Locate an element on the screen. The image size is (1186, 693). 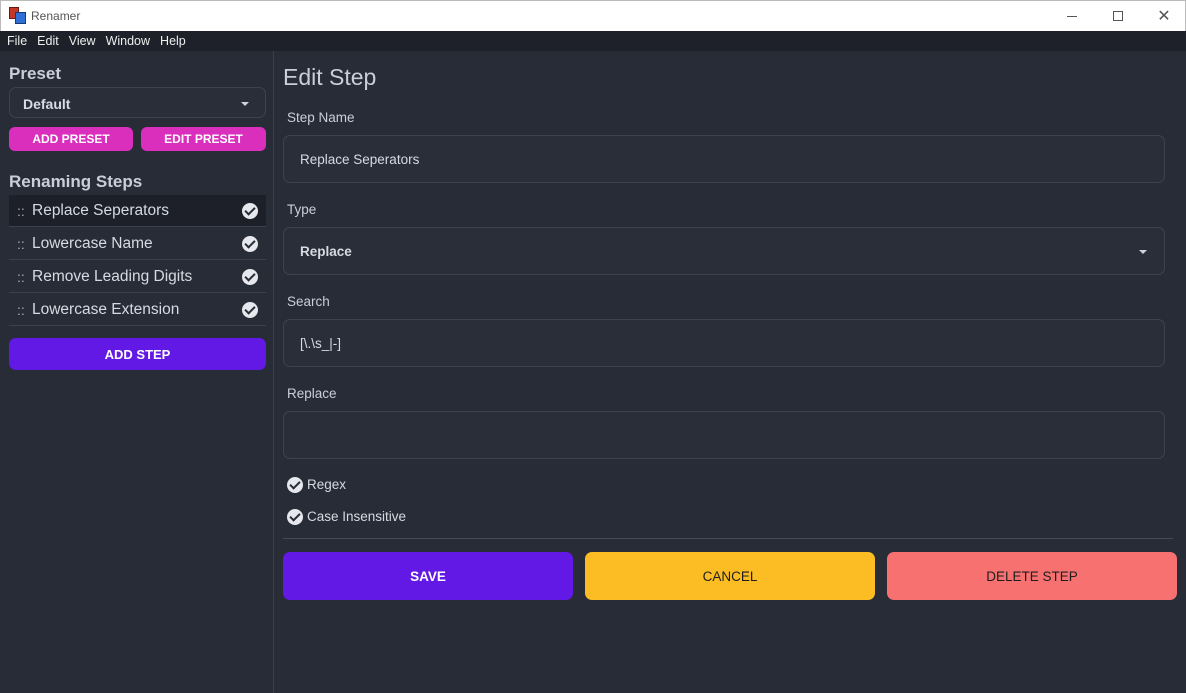
delete-step-button: DELETE STEP is located at coordinates (1032, 576).